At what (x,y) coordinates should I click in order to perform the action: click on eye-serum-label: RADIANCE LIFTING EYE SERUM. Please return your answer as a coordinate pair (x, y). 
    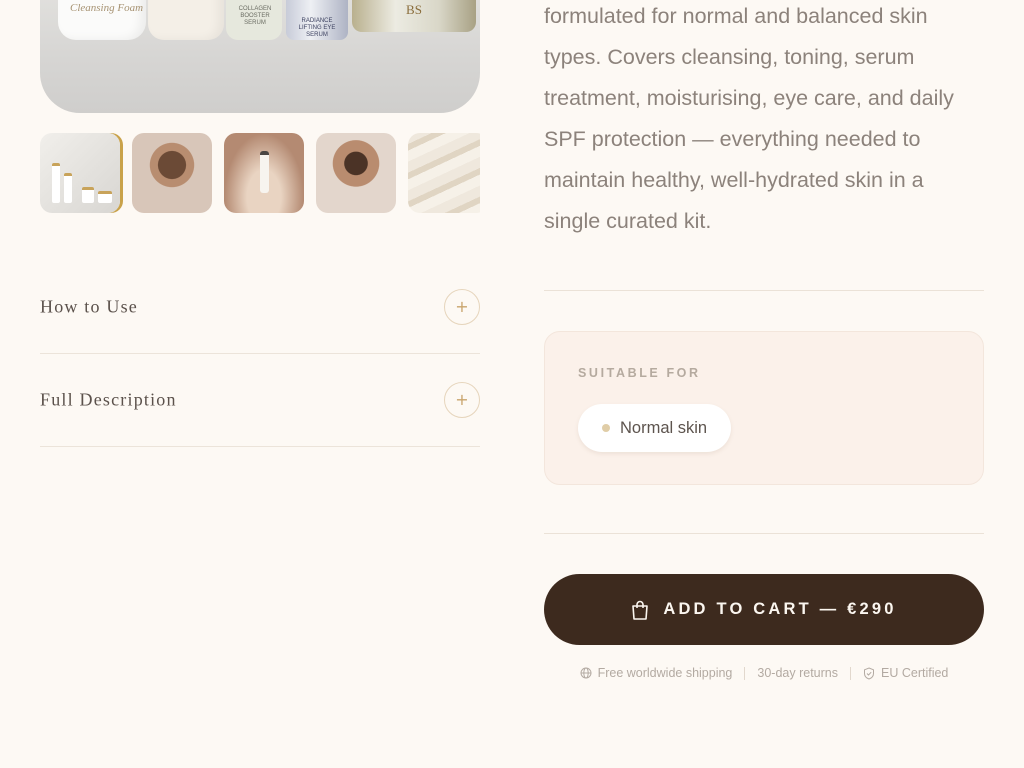
    Looking at the image, I should click on (317, 28).